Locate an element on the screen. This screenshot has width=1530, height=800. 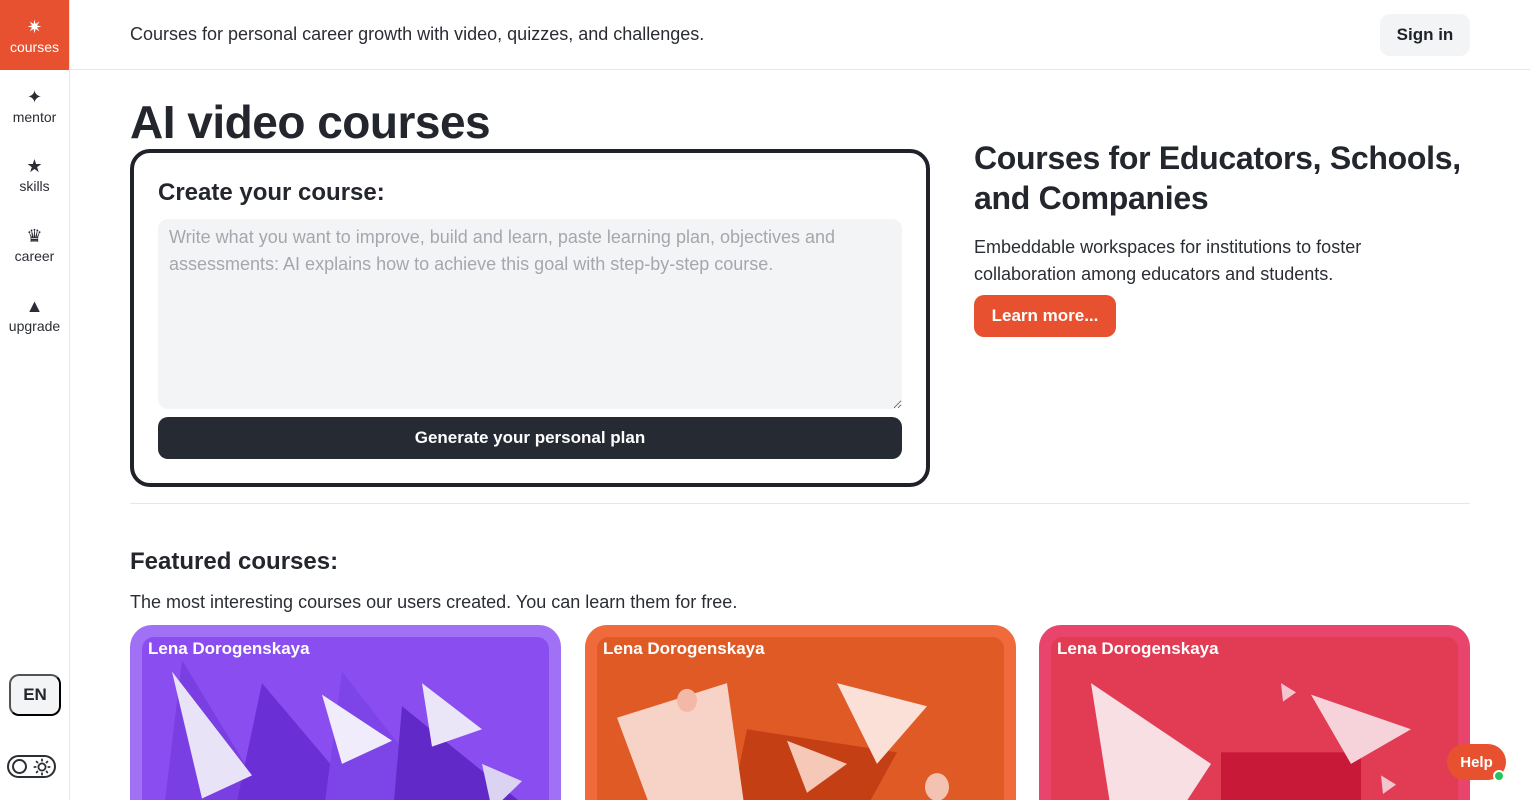
sign-in-button: Sign in is located at coordinates (1425, 35).